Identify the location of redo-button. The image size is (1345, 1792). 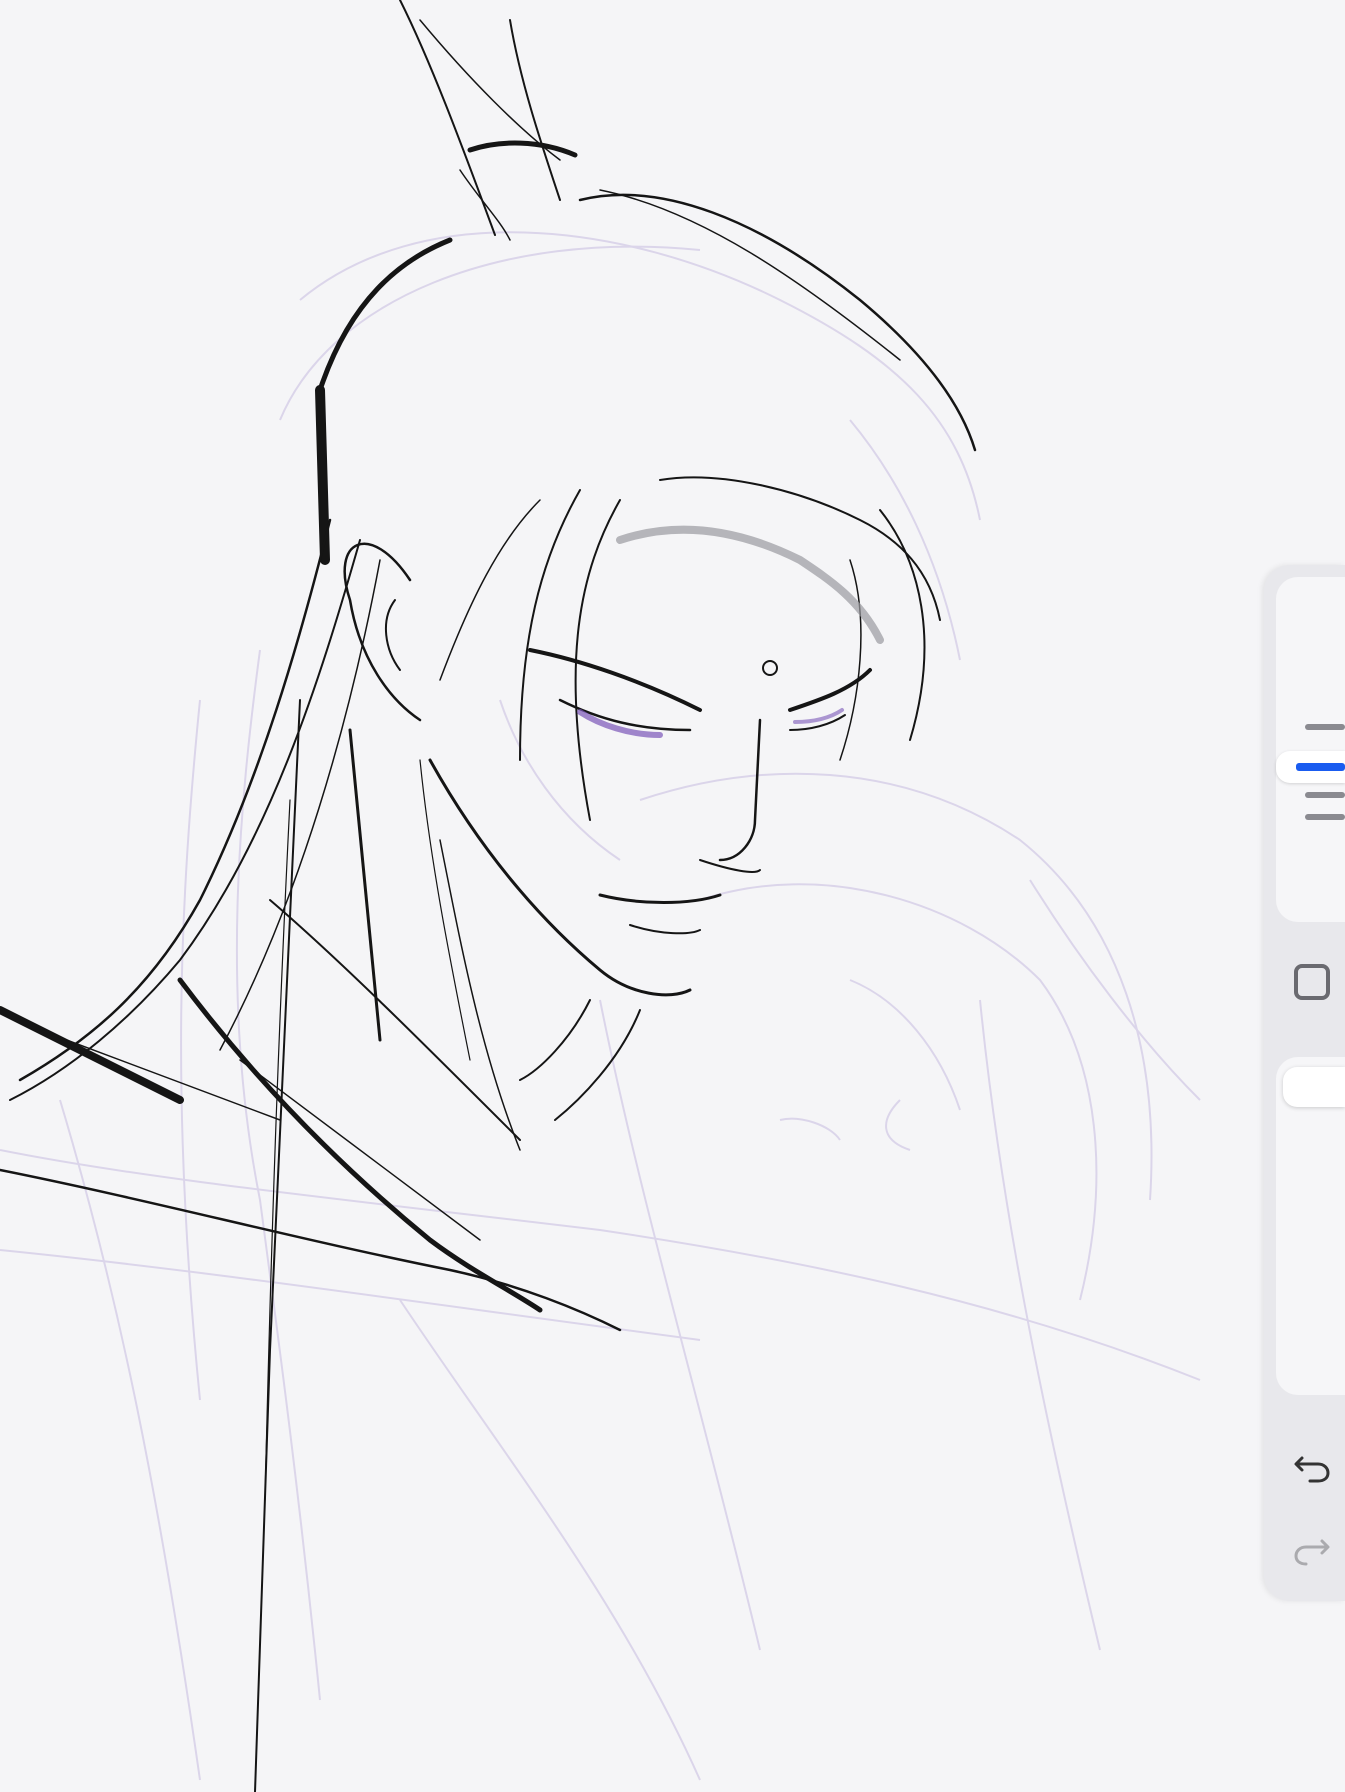
(1312, 1547).